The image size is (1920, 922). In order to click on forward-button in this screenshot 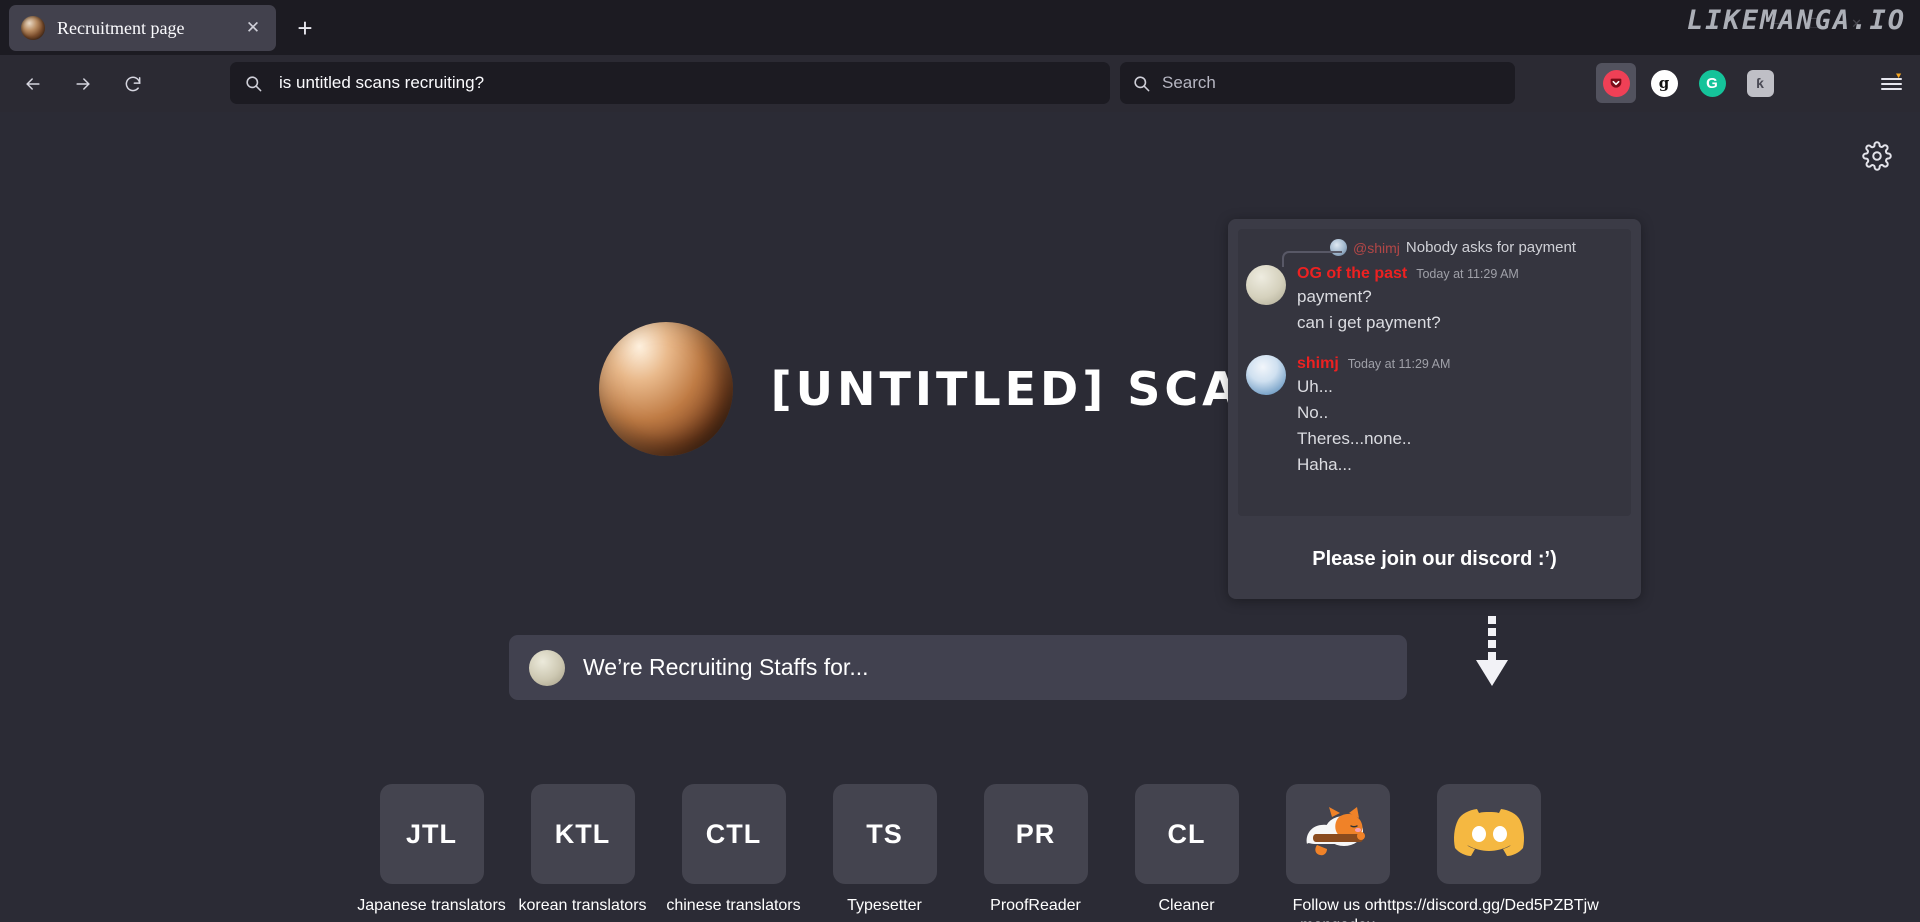, I will do `click(83, 84)`.